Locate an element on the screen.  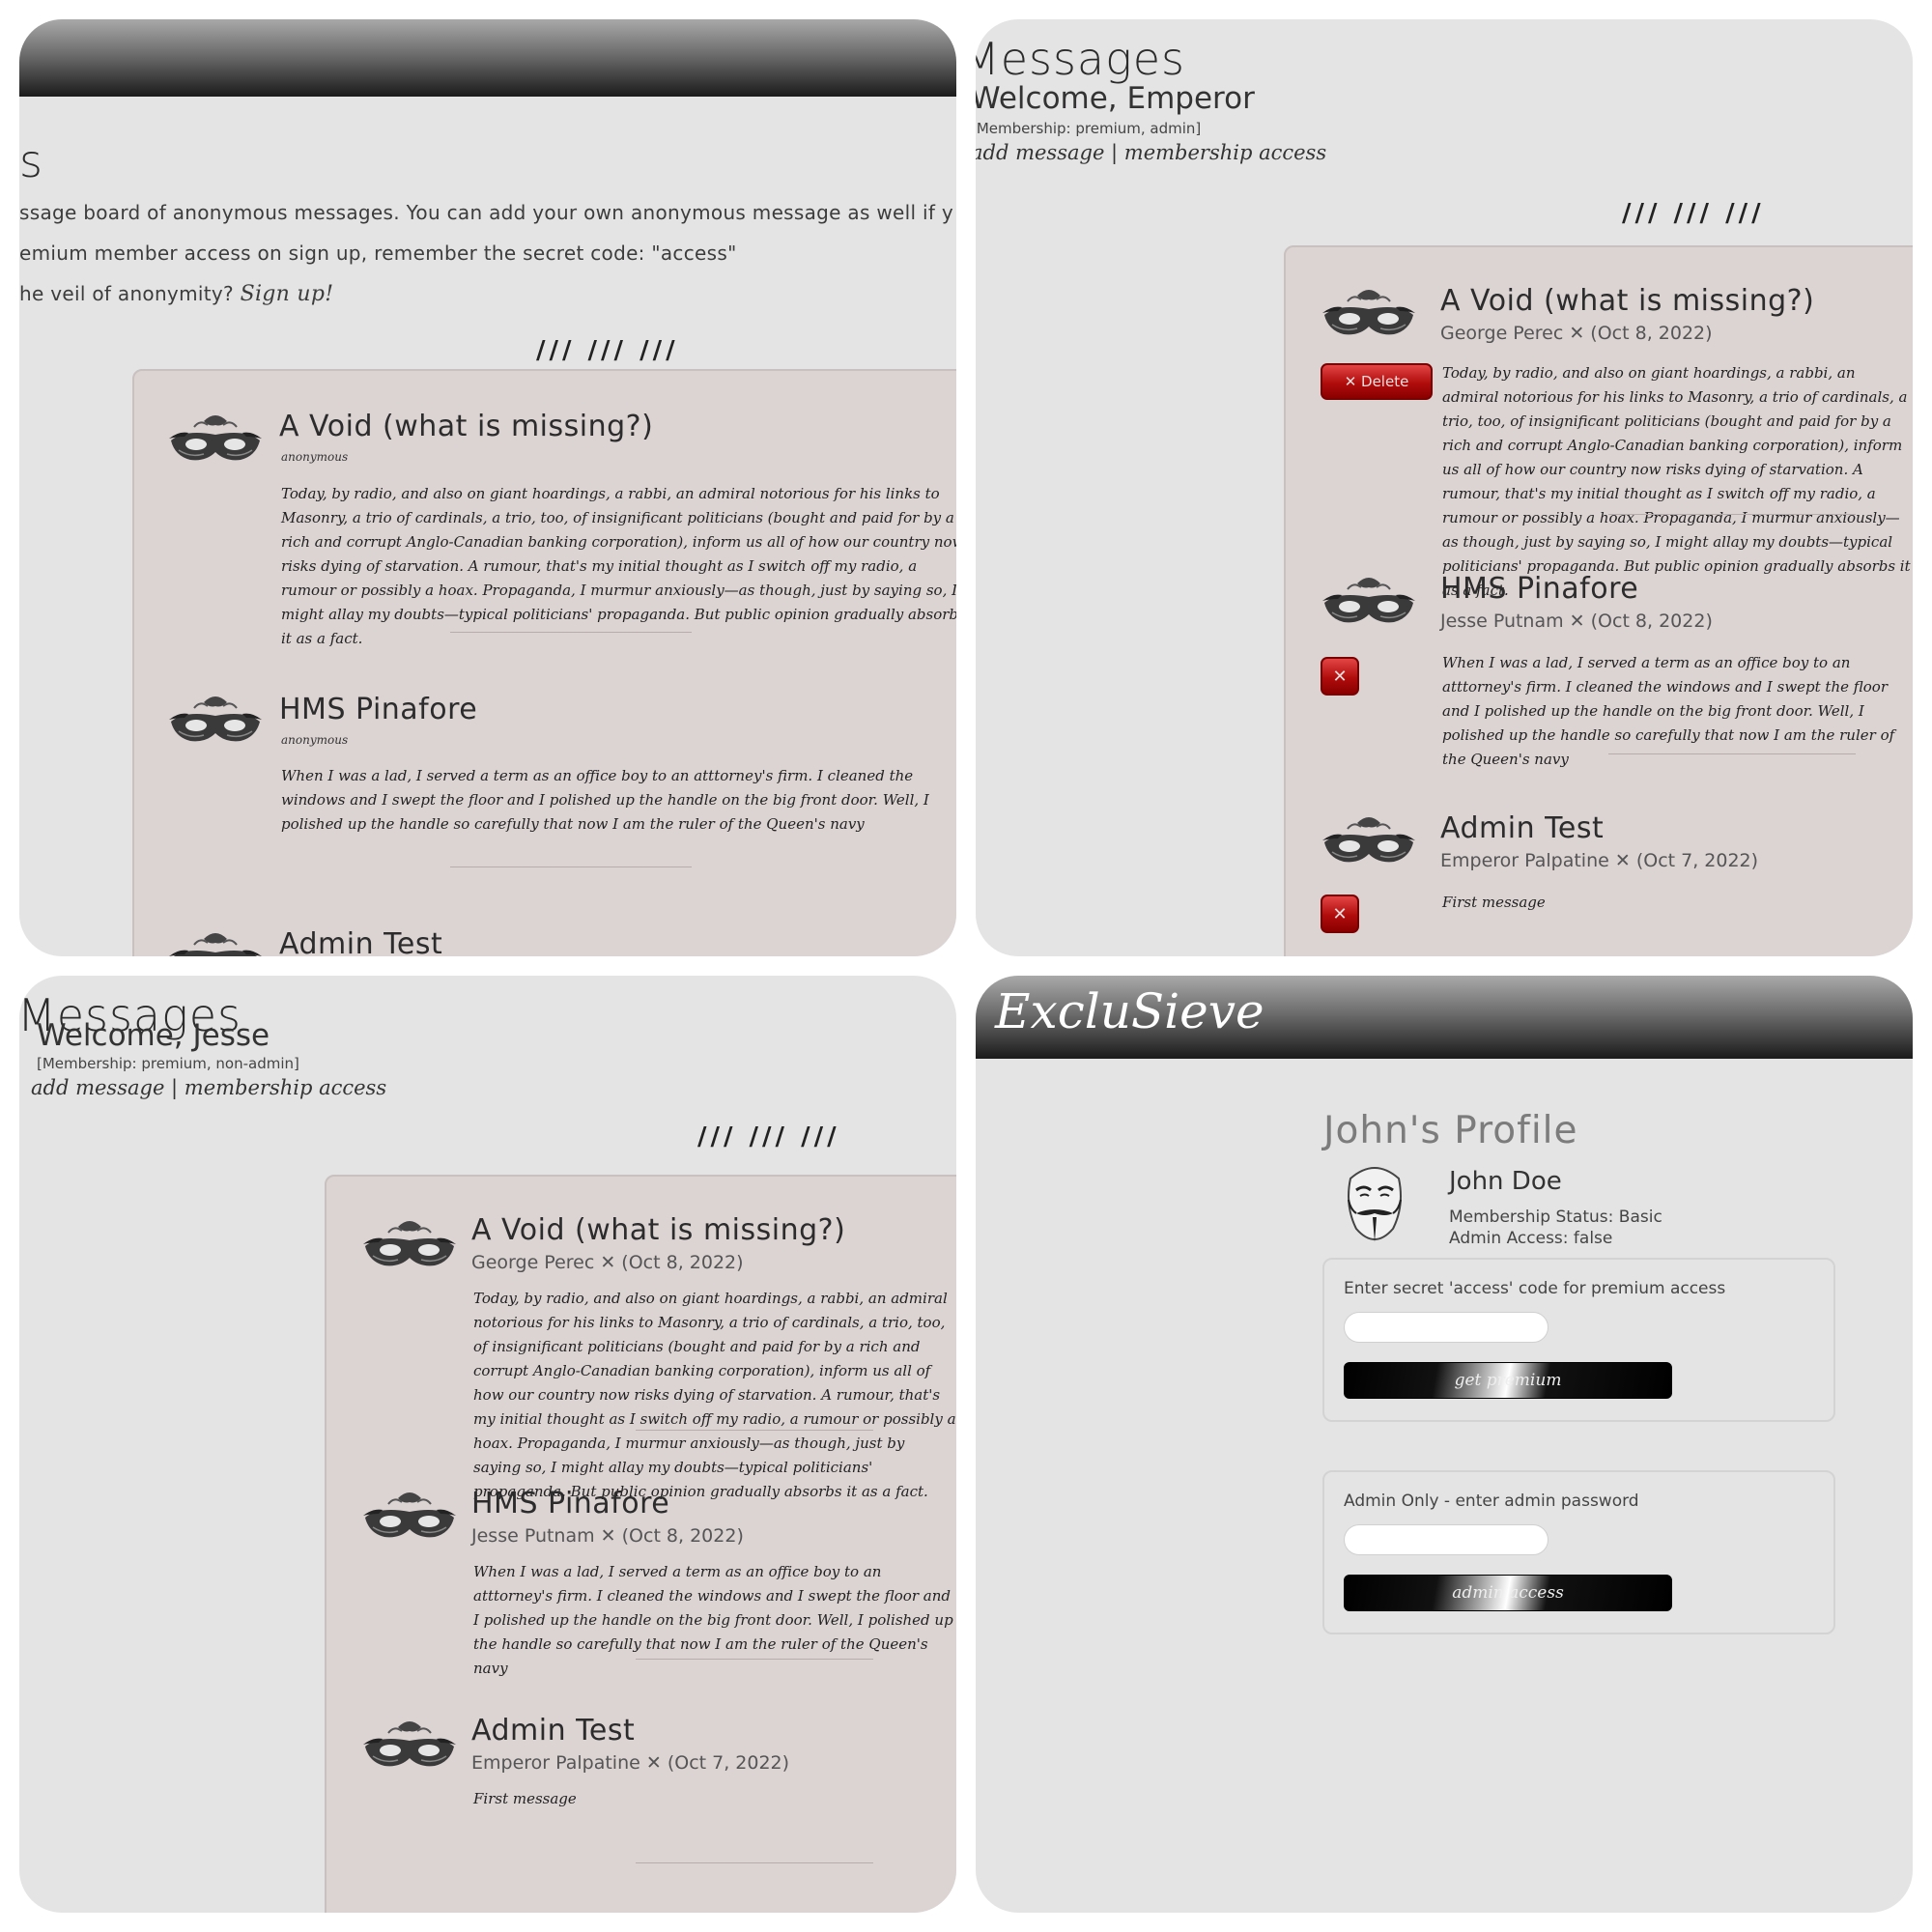
membership-text: [Membership: premium, non-admin] is located at coordinates (168, 1063).